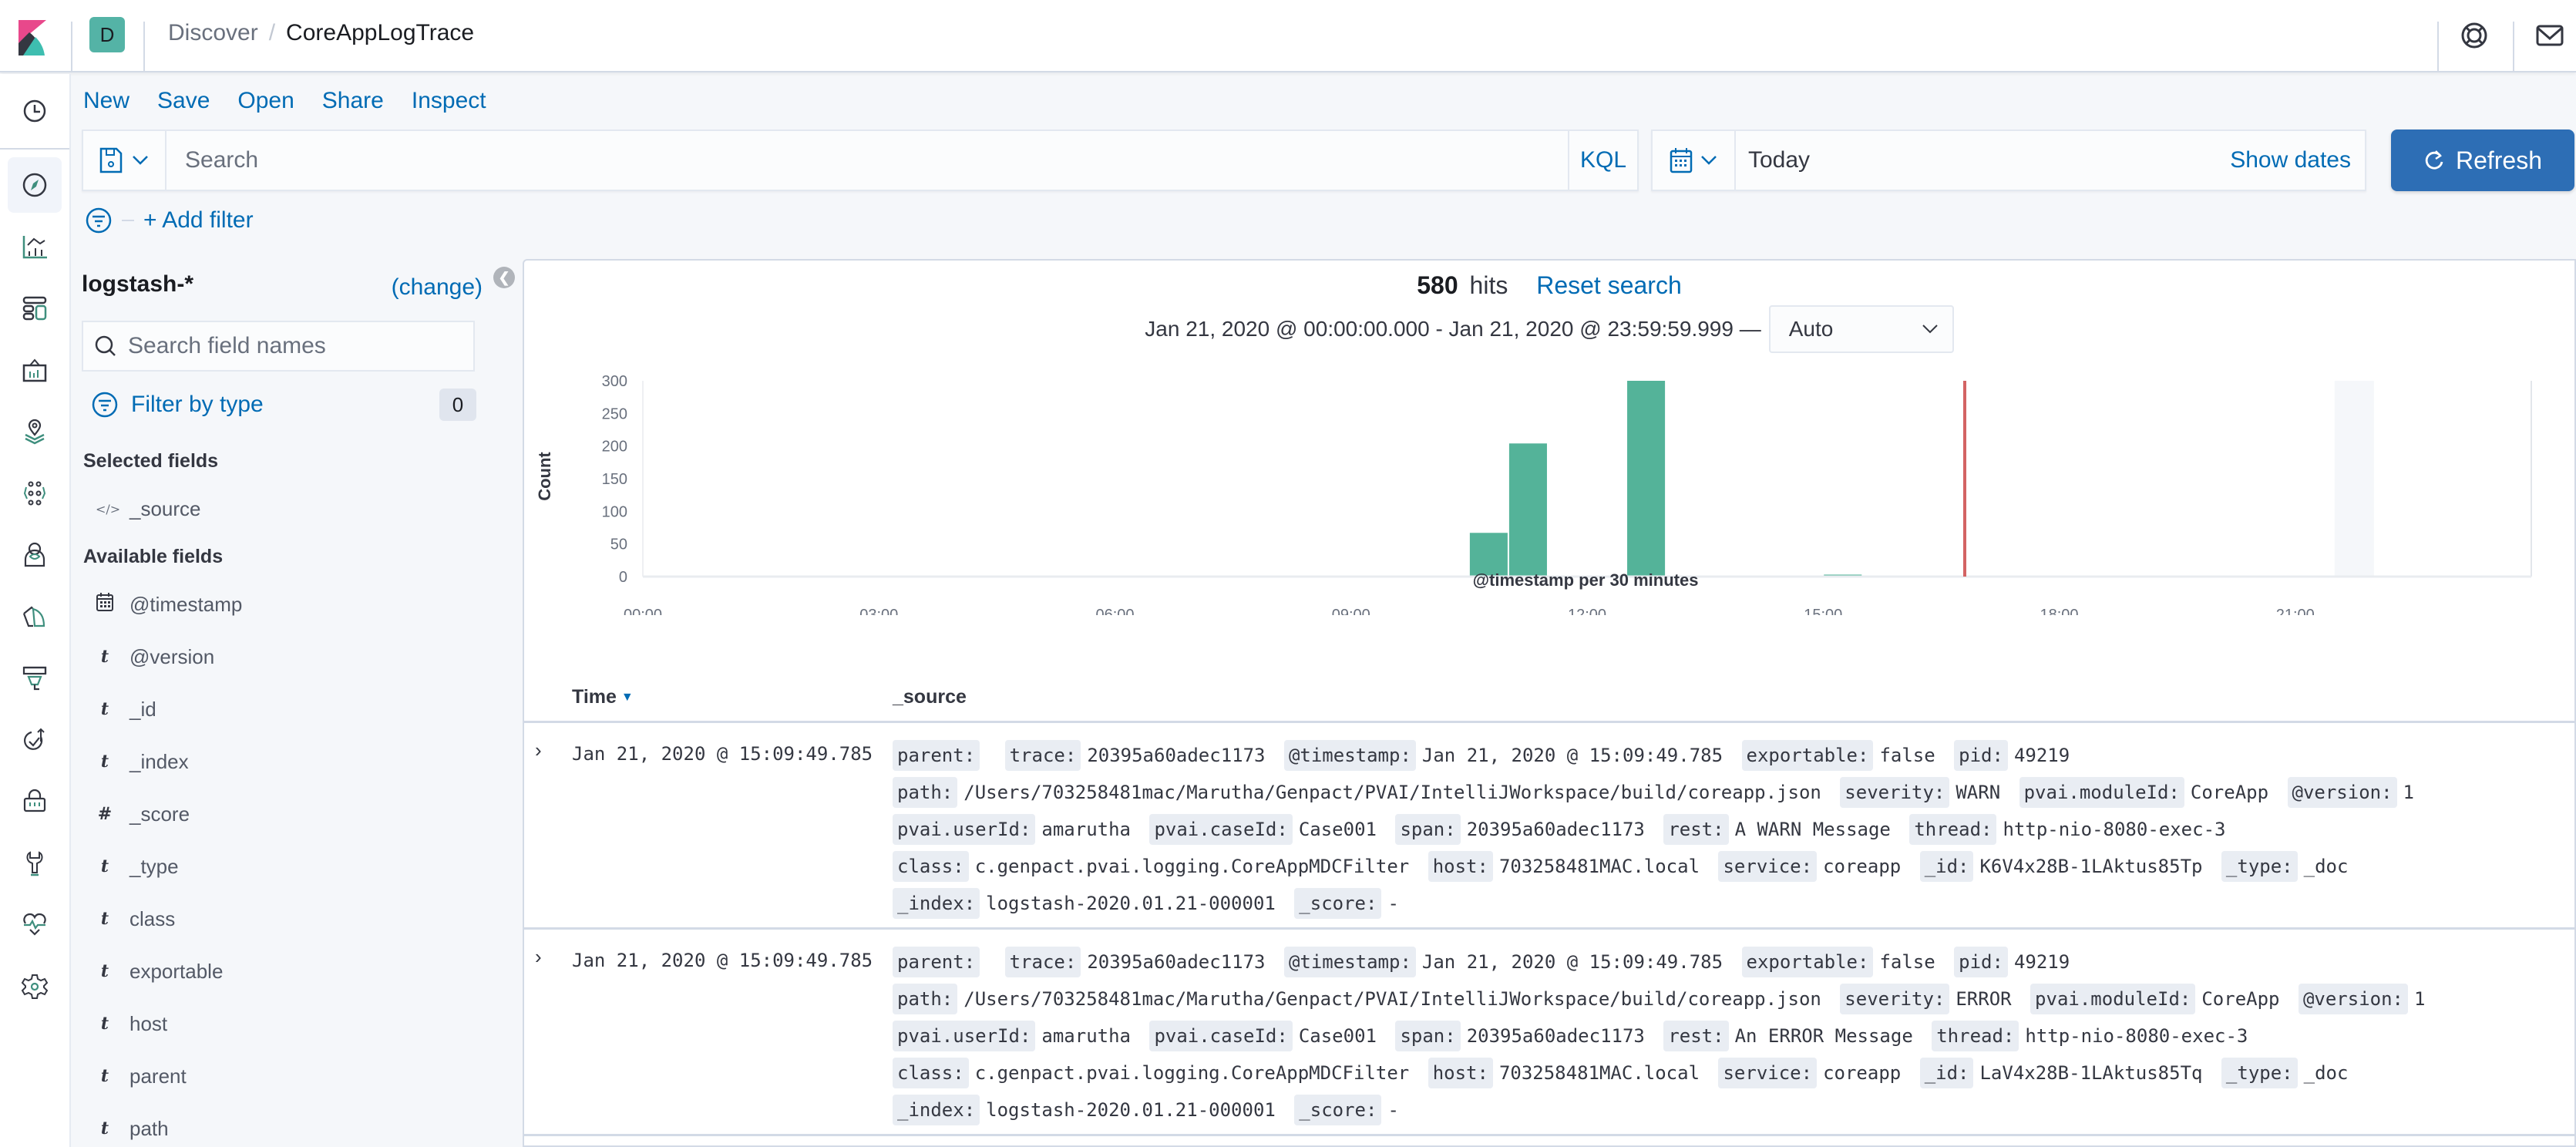  What do you see at coordinates (35, 370) in the screenshot?
I see `nav-canvas` at bounding box center [35, 370].